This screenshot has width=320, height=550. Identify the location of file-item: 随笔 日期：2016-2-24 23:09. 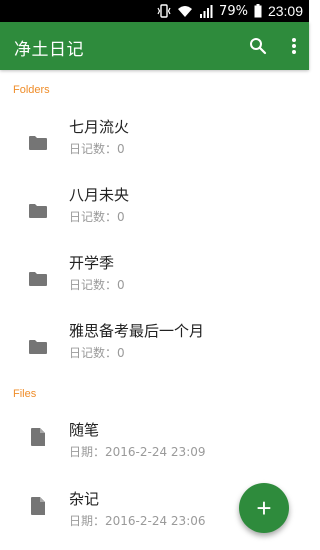
(154, 445).